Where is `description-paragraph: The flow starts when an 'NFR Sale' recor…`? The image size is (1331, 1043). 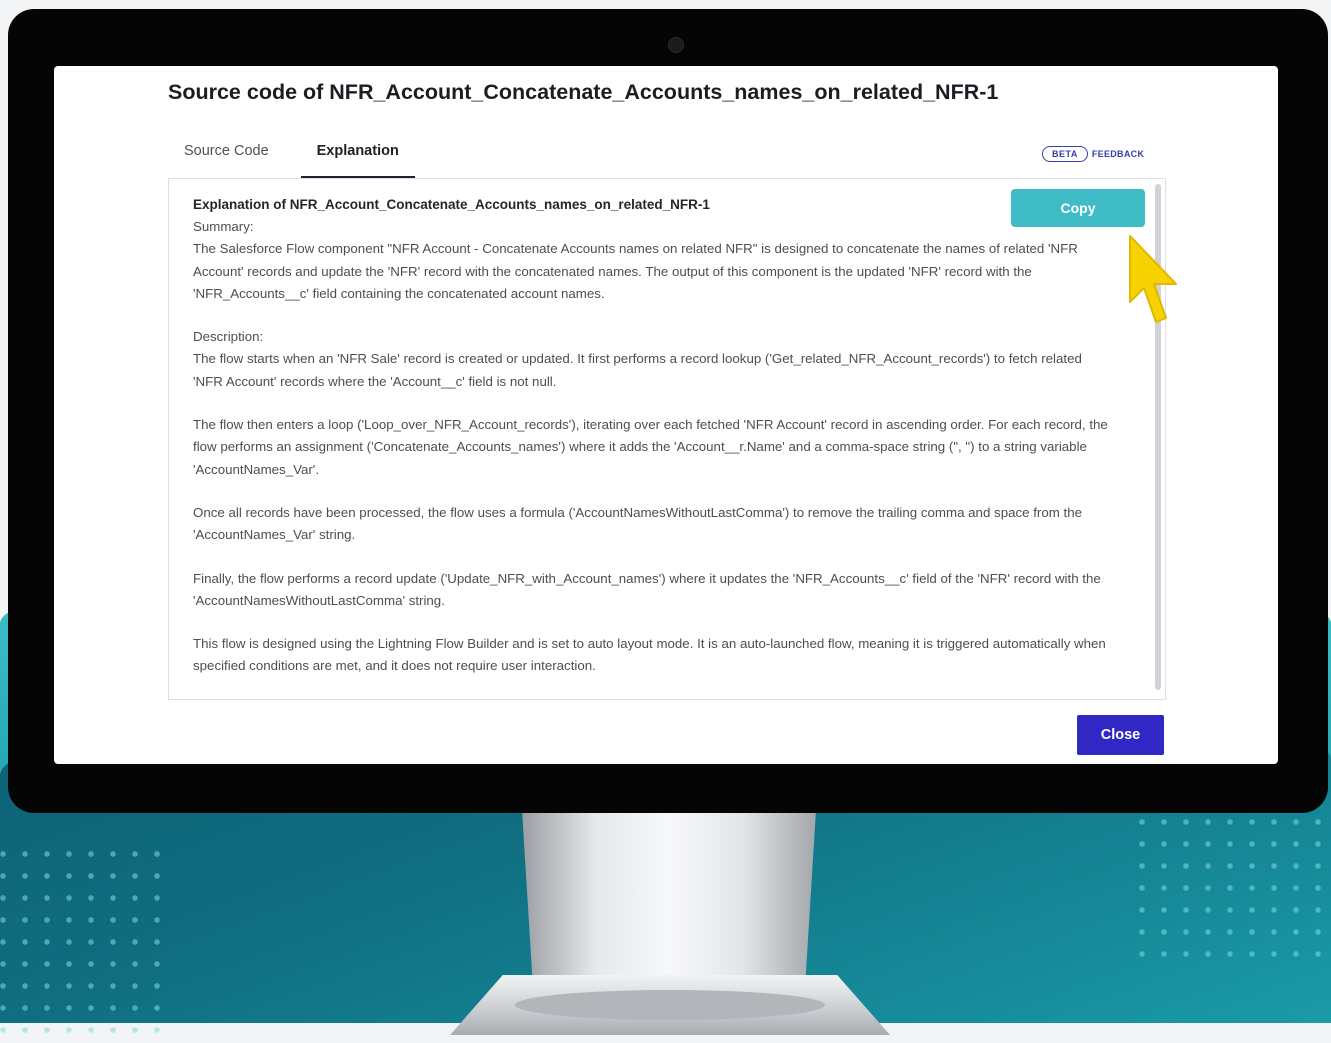
description-paragraph: The flow starts when an 'NFR Sale' recor… is located at coordinates (637, 370).